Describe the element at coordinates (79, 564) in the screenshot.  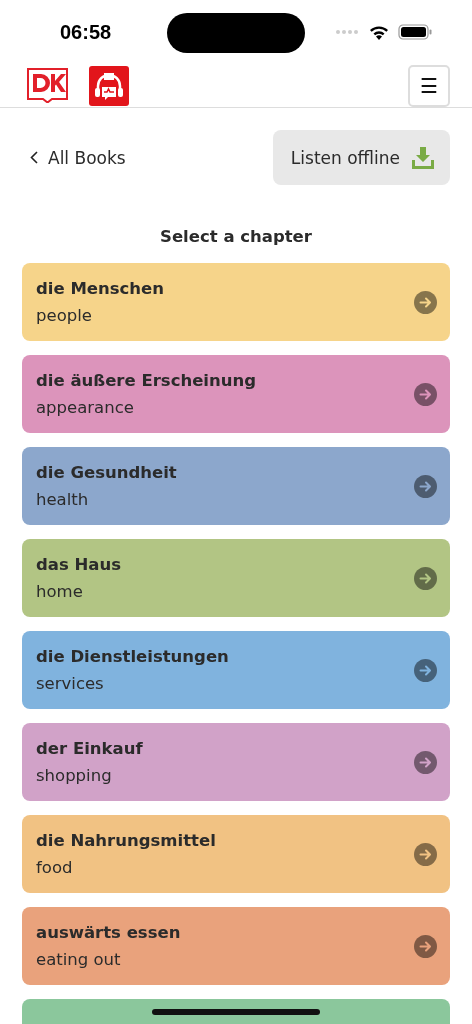
I see `chapter-title: das Haus` at that location.